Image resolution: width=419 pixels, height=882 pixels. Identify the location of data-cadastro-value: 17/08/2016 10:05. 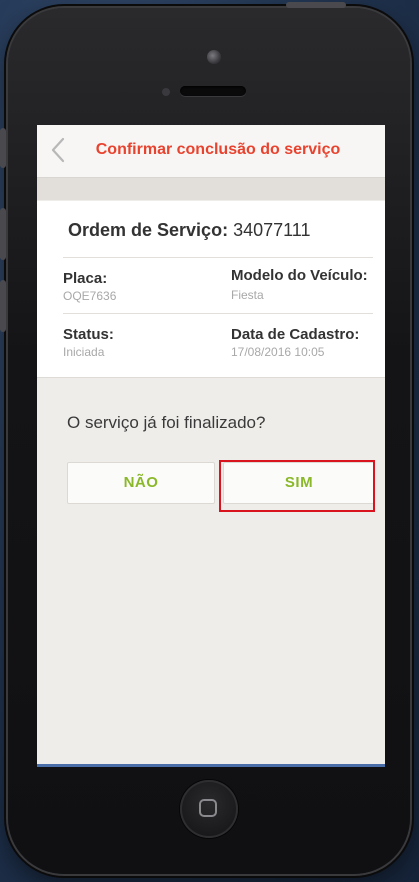
(278, 352).